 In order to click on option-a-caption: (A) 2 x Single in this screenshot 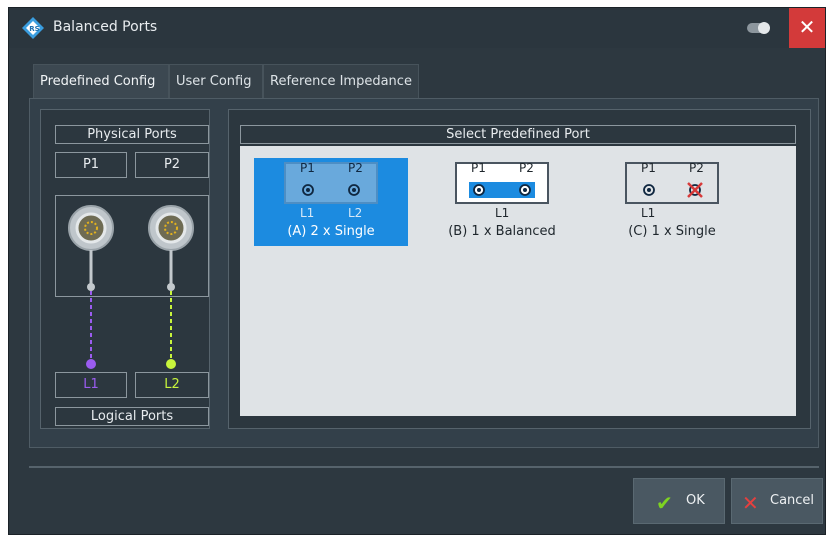, I will do `click(331, 231)`.